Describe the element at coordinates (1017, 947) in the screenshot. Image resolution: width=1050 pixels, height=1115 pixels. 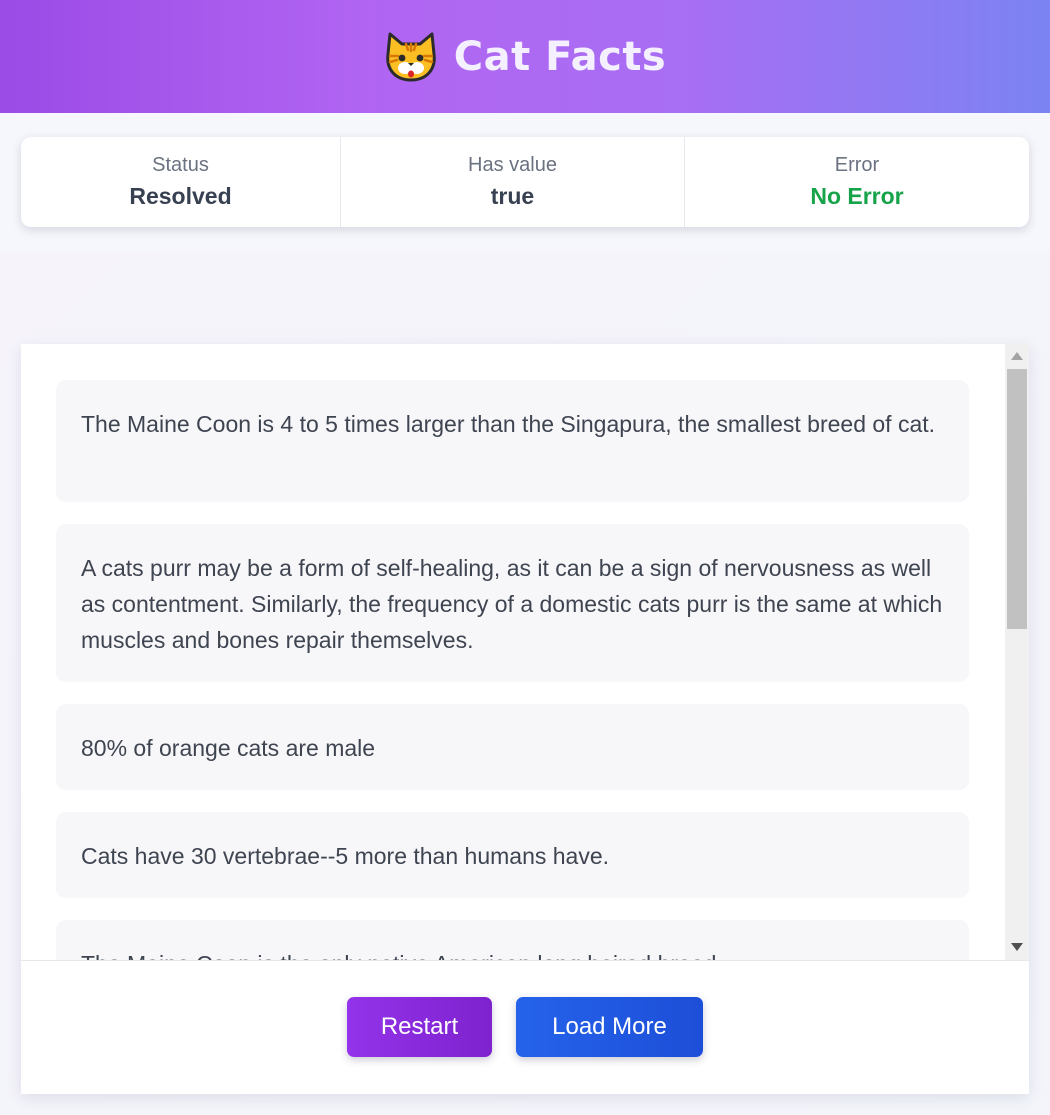
I see `scroll-down-arrow-icon` at that location.